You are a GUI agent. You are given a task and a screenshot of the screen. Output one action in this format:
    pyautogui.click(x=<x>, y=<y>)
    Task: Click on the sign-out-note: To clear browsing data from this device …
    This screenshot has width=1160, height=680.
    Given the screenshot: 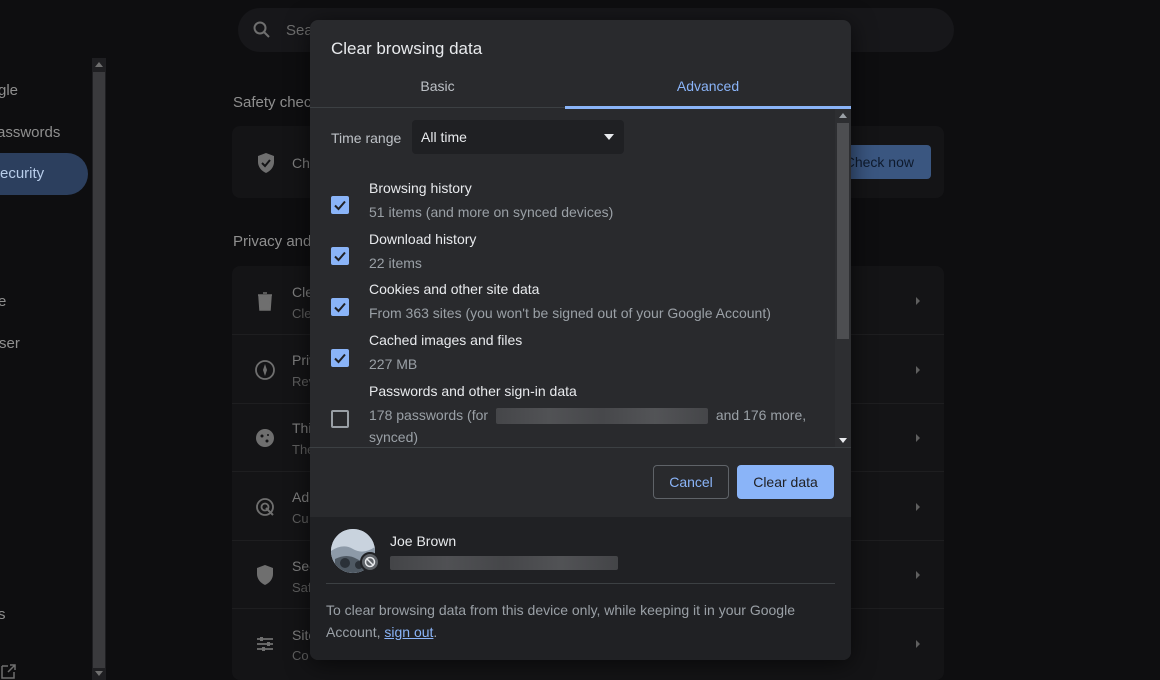 What is the action you would take?
    pyautogui.click(x=571, y=621)
    